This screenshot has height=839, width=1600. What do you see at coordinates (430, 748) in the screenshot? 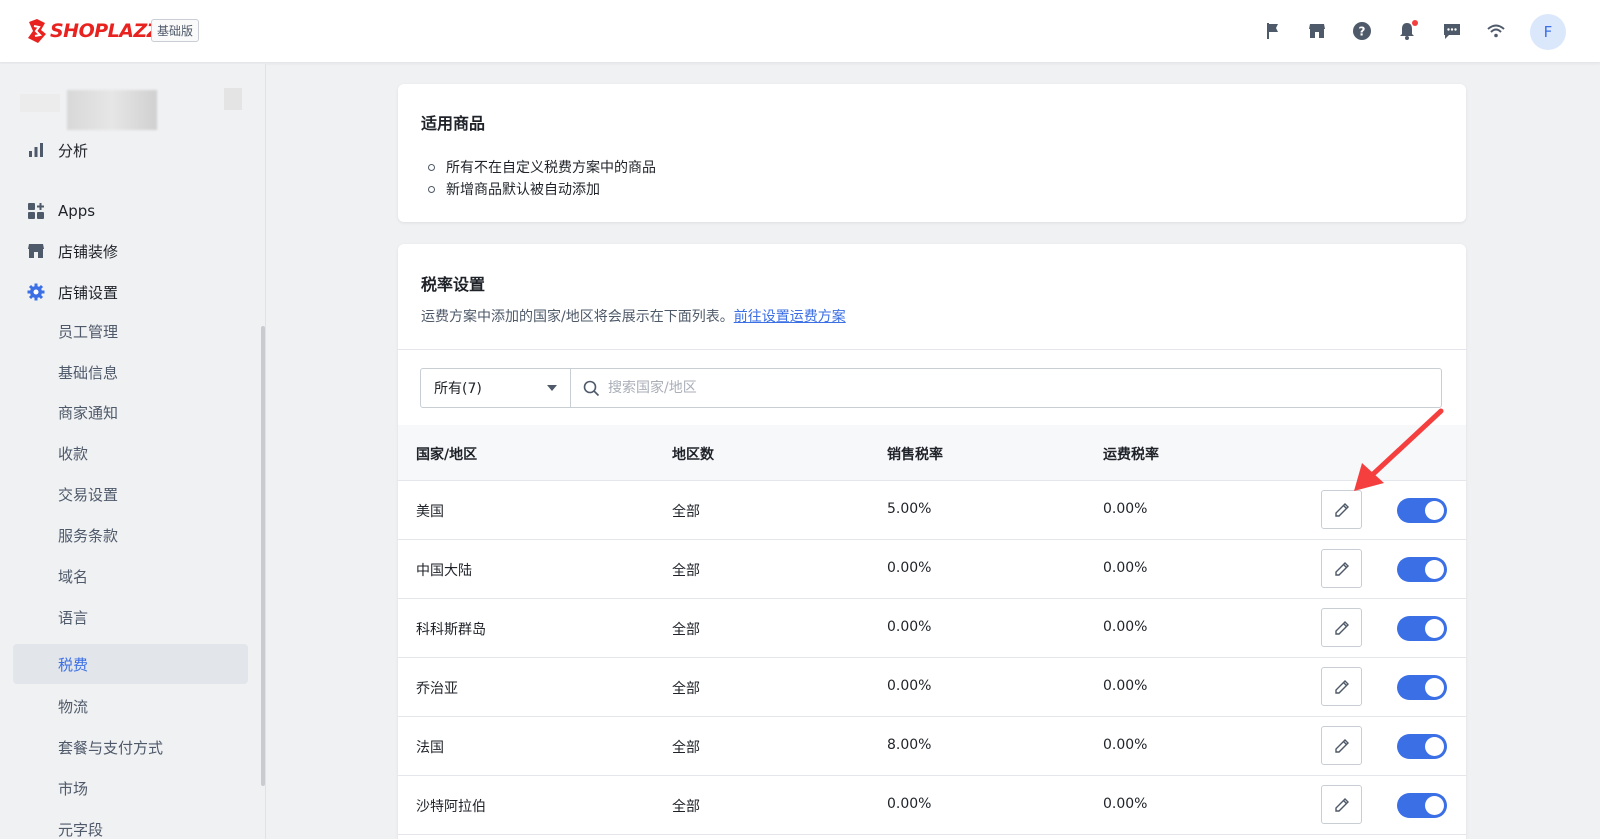
I see `cell-country: 法国` at bounding box center [430, 748].